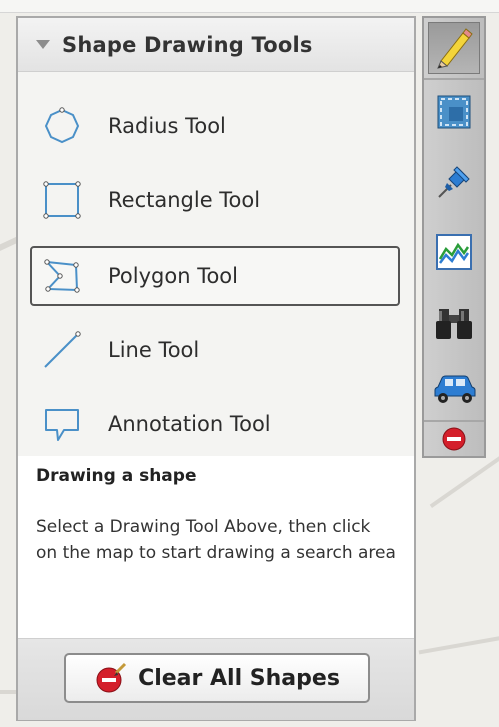 Image resolution: width=499 pixels, height=727 pixels. What do you see at coordinates (458, 642) in the screenshot?
I see `map-road` at bounding box center [458, 642].